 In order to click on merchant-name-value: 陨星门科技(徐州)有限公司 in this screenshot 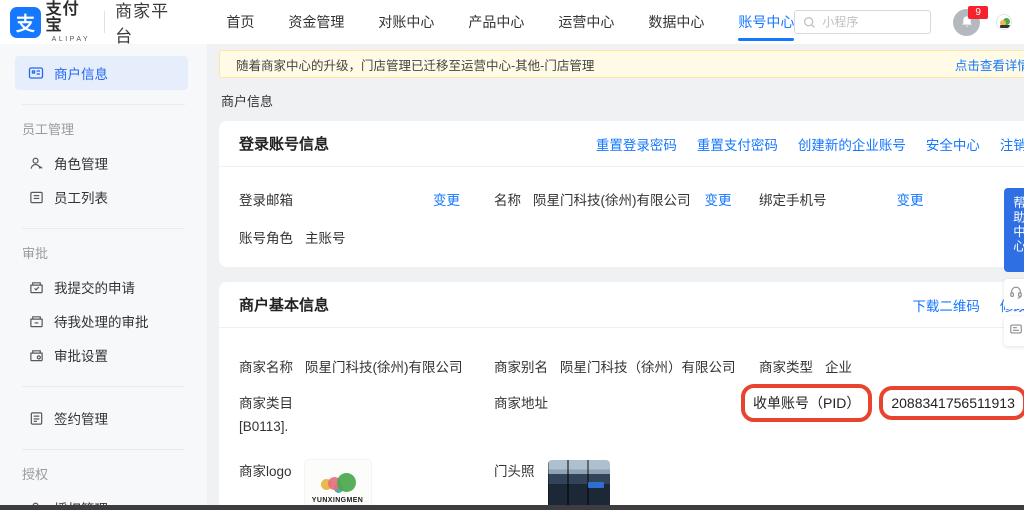, I will do `click(384, 367)`.